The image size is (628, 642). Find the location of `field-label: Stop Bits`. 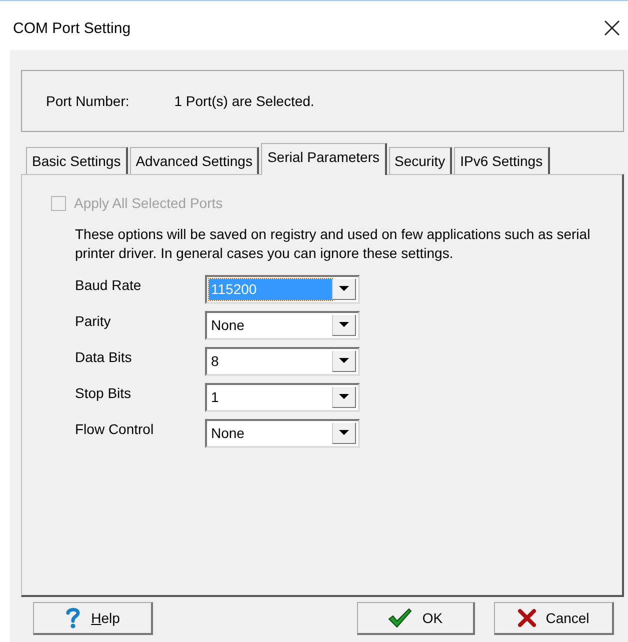

field-label: Stop Bits is located at coordinates (103, 393).